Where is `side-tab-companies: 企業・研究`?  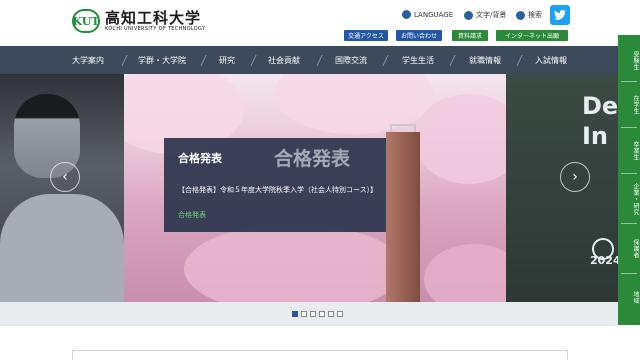
side-tab-companies: 企業・研究 is located at coordinates (629, 199).